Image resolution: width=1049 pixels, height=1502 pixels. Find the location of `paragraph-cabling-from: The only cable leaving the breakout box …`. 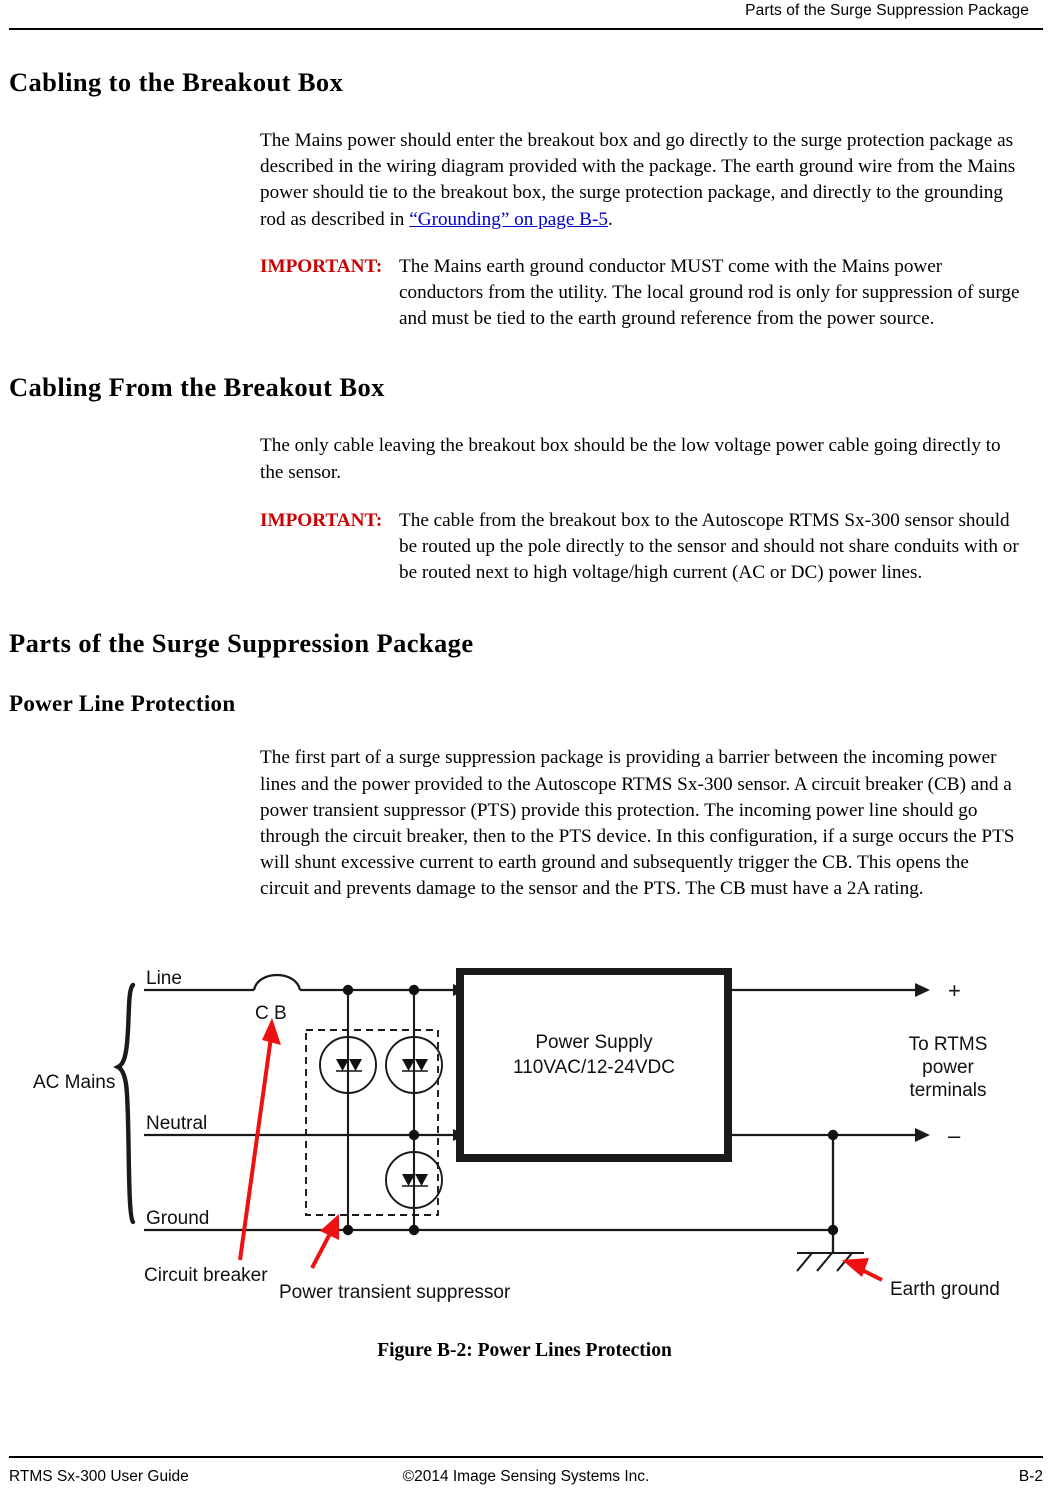

paragraph-cabling-from: The only cable leaving the breakout box … is located at coordinates (630, 459).